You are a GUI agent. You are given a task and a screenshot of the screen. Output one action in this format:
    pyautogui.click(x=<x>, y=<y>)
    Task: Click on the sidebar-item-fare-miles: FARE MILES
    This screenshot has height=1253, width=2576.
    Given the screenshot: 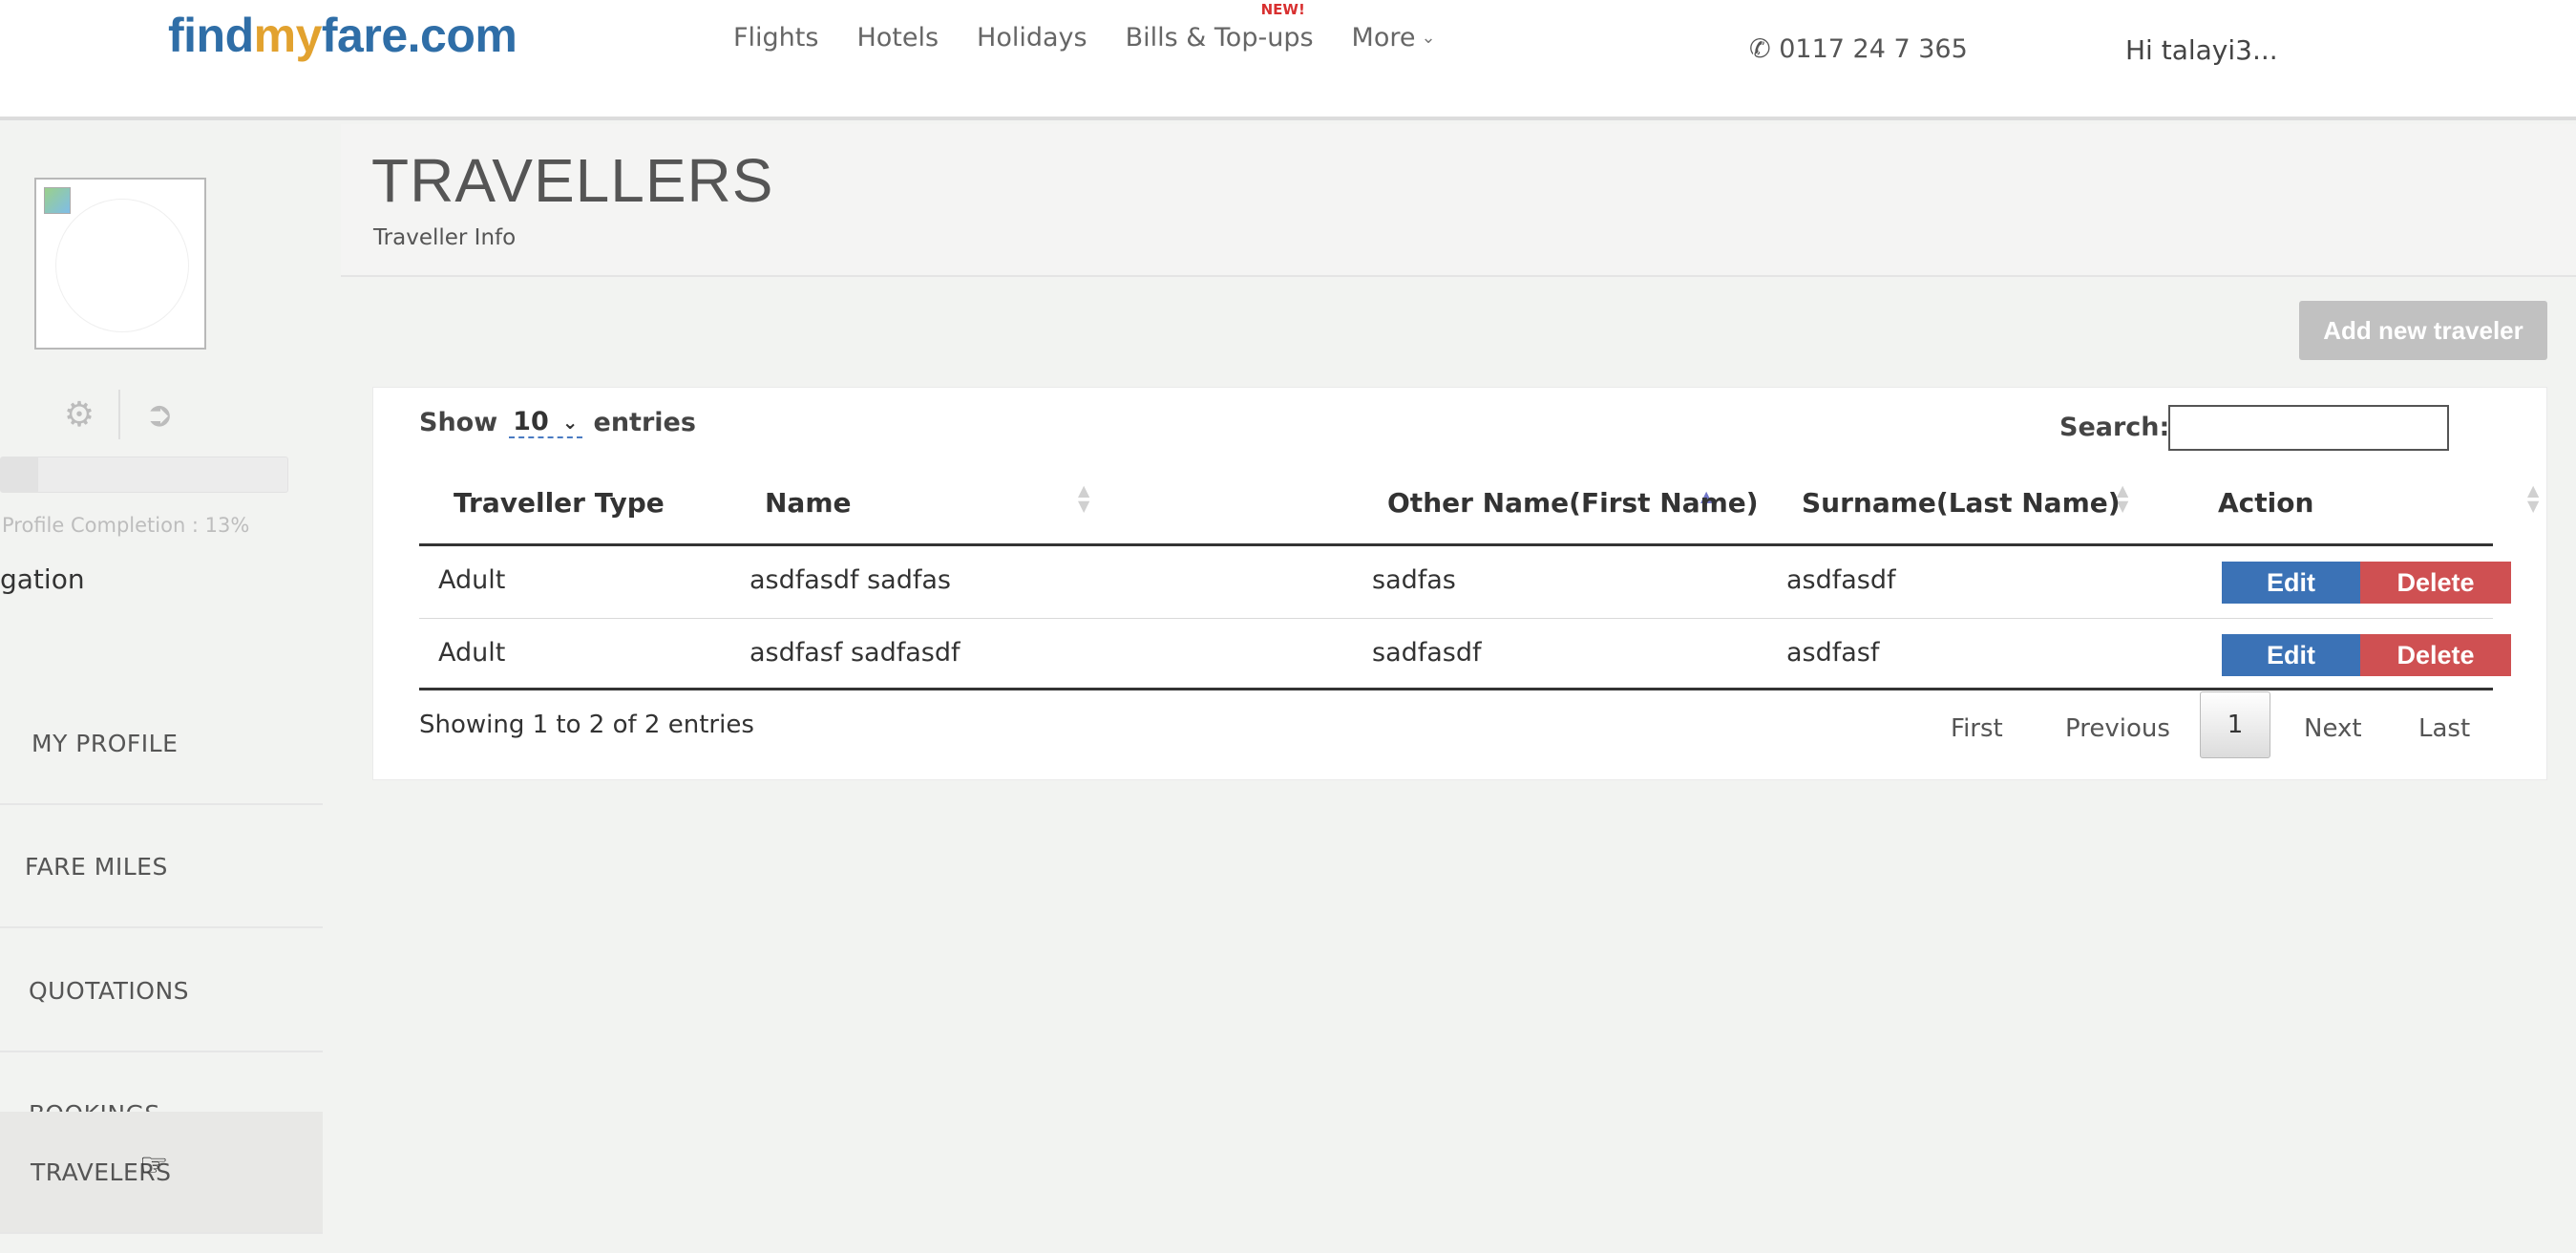 What is the action you would take?
    pyautogui.click(x=161, y=867)
    